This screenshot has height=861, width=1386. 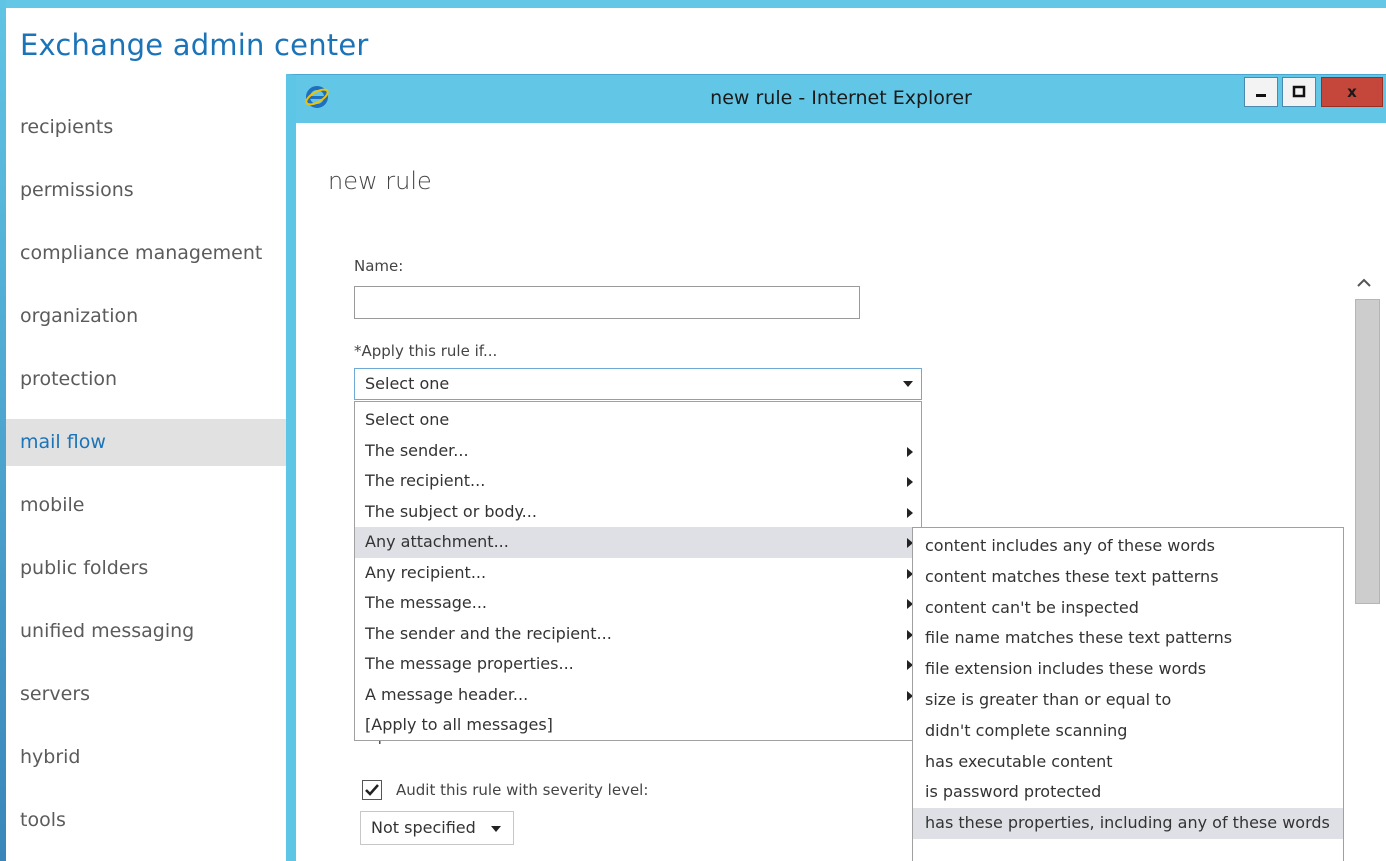 I want to click on window-title: new rule - Internet Explorer, so click(x=841, y=98).